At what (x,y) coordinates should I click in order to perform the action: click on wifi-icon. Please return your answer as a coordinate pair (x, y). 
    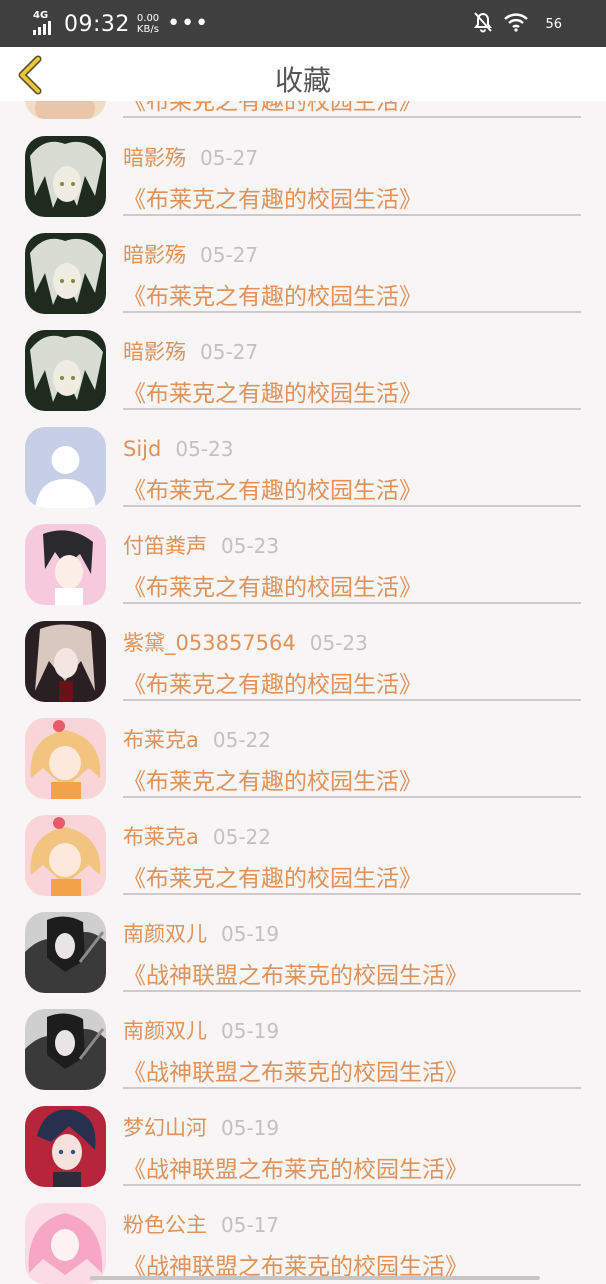
    Looking at the image, I should click on (516, 24).